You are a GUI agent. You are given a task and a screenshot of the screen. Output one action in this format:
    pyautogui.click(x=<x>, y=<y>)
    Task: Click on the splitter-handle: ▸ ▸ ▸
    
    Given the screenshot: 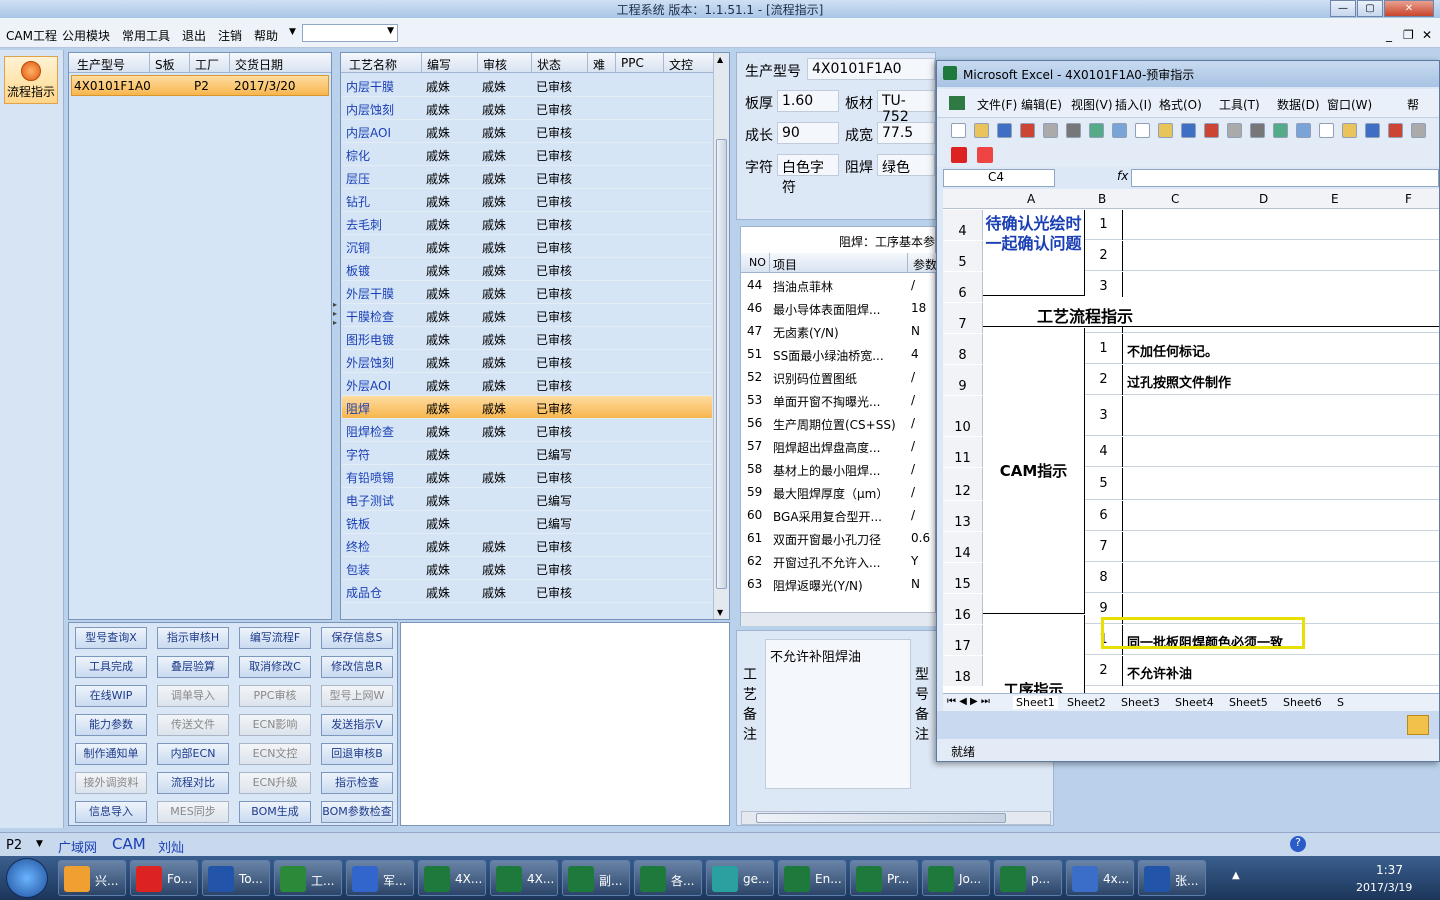 What is the action you would take?
    pyautogui.click(x=336, y=335)
    